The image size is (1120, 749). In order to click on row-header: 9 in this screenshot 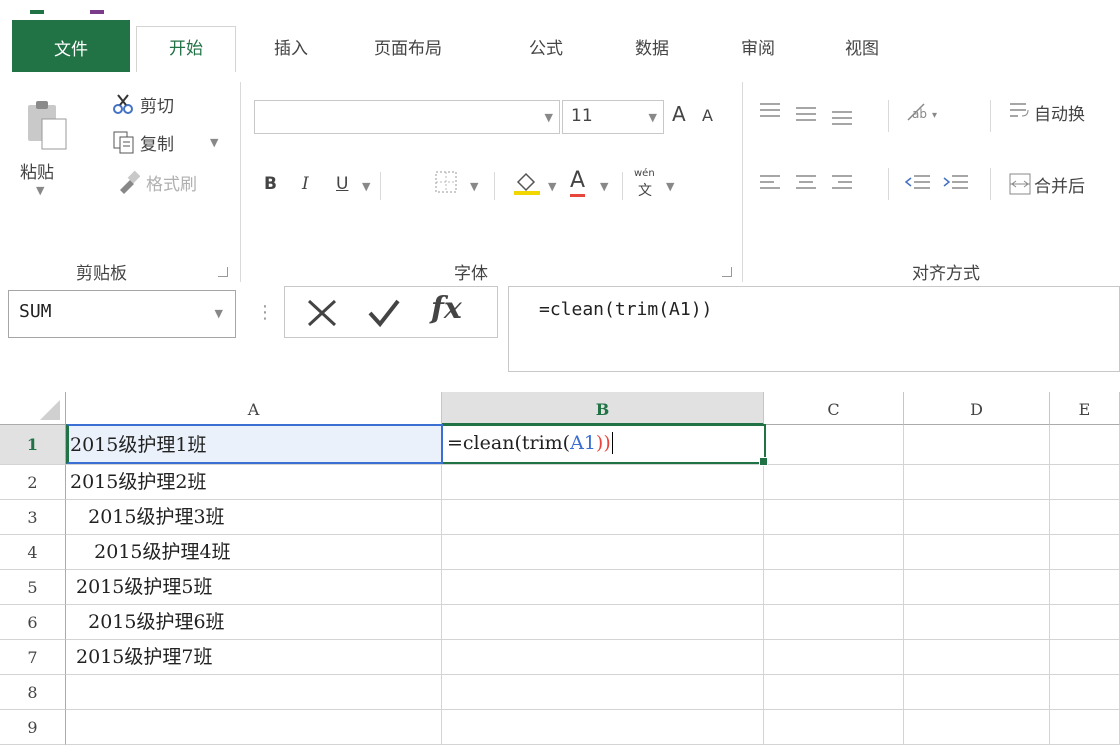, I will do `click(33, 727)`.